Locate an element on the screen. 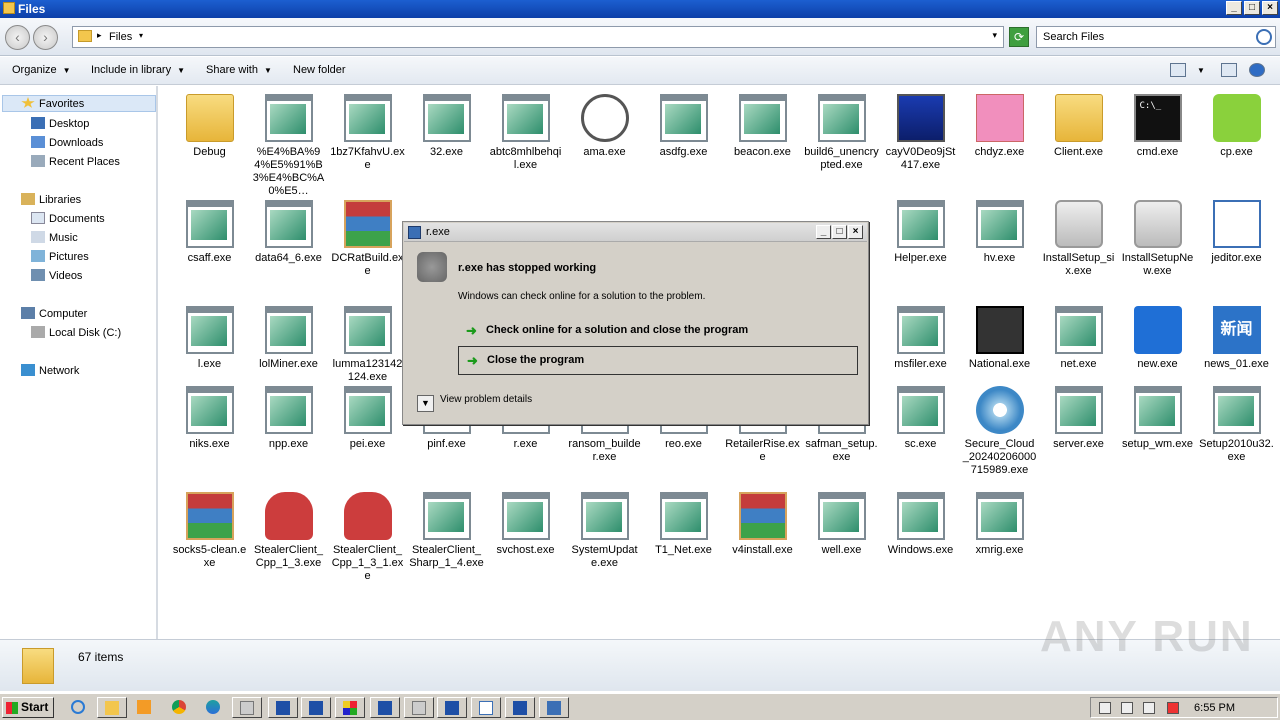  file-item: data64_6.exe is located at coordinates (288, 232).